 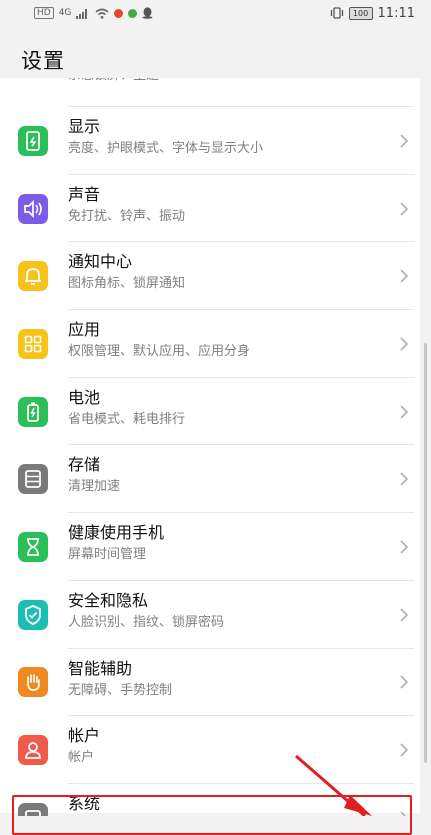 I want to click on item-text: 存储 清理加速, so click(x=94, y=475).